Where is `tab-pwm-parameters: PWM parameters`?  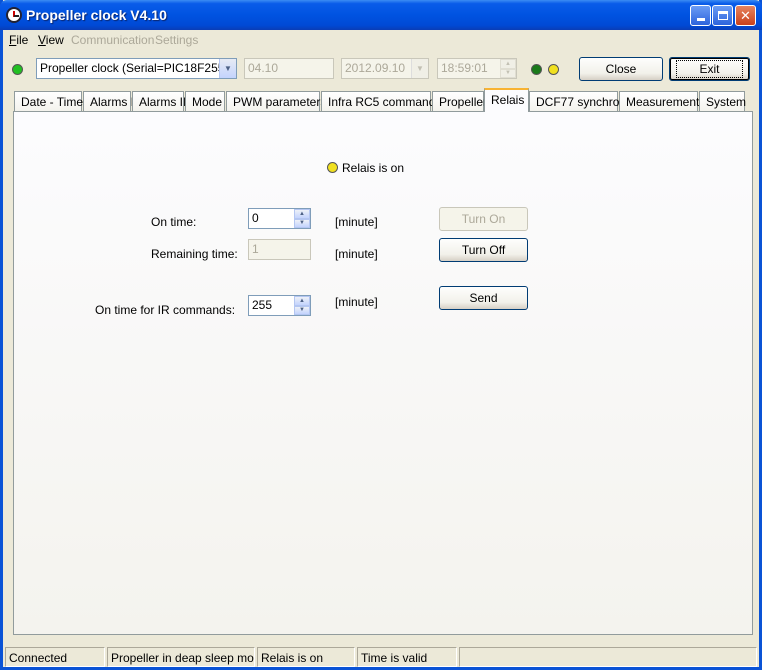
tab-pwm-parameters: PWM parameters is located at coordinates (276, 101).